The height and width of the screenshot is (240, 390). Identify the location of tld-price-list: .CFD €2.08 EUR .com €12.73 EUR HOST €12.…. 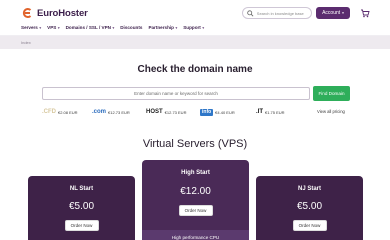
(196, 112).